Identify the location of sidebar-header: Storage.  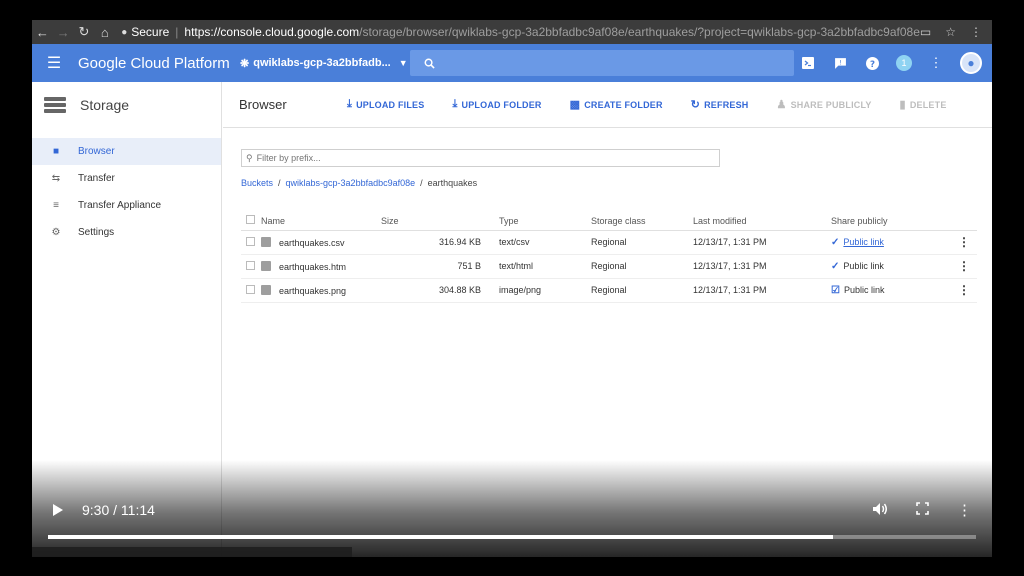
(126, 105).